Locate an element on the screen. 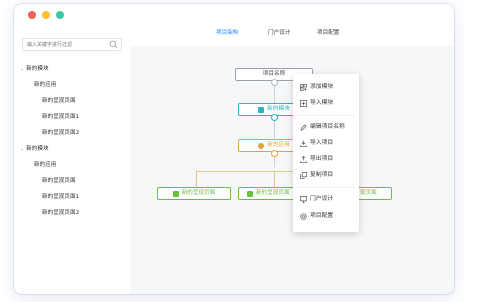 The image size is (500, 302). menu-item-import-project: 导入项目 is located at coordinates (316, 143).